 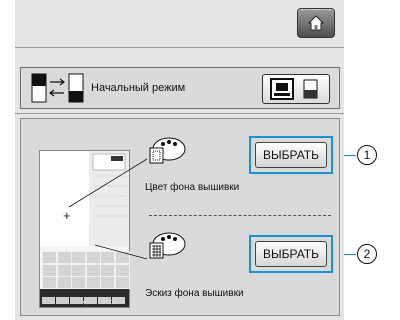 What do you see at coordinates (84, 298) in the screenshot?
I see `preview-bottom-bar: ? ♦/↔ 00:00` at bounding box center [84, 298].